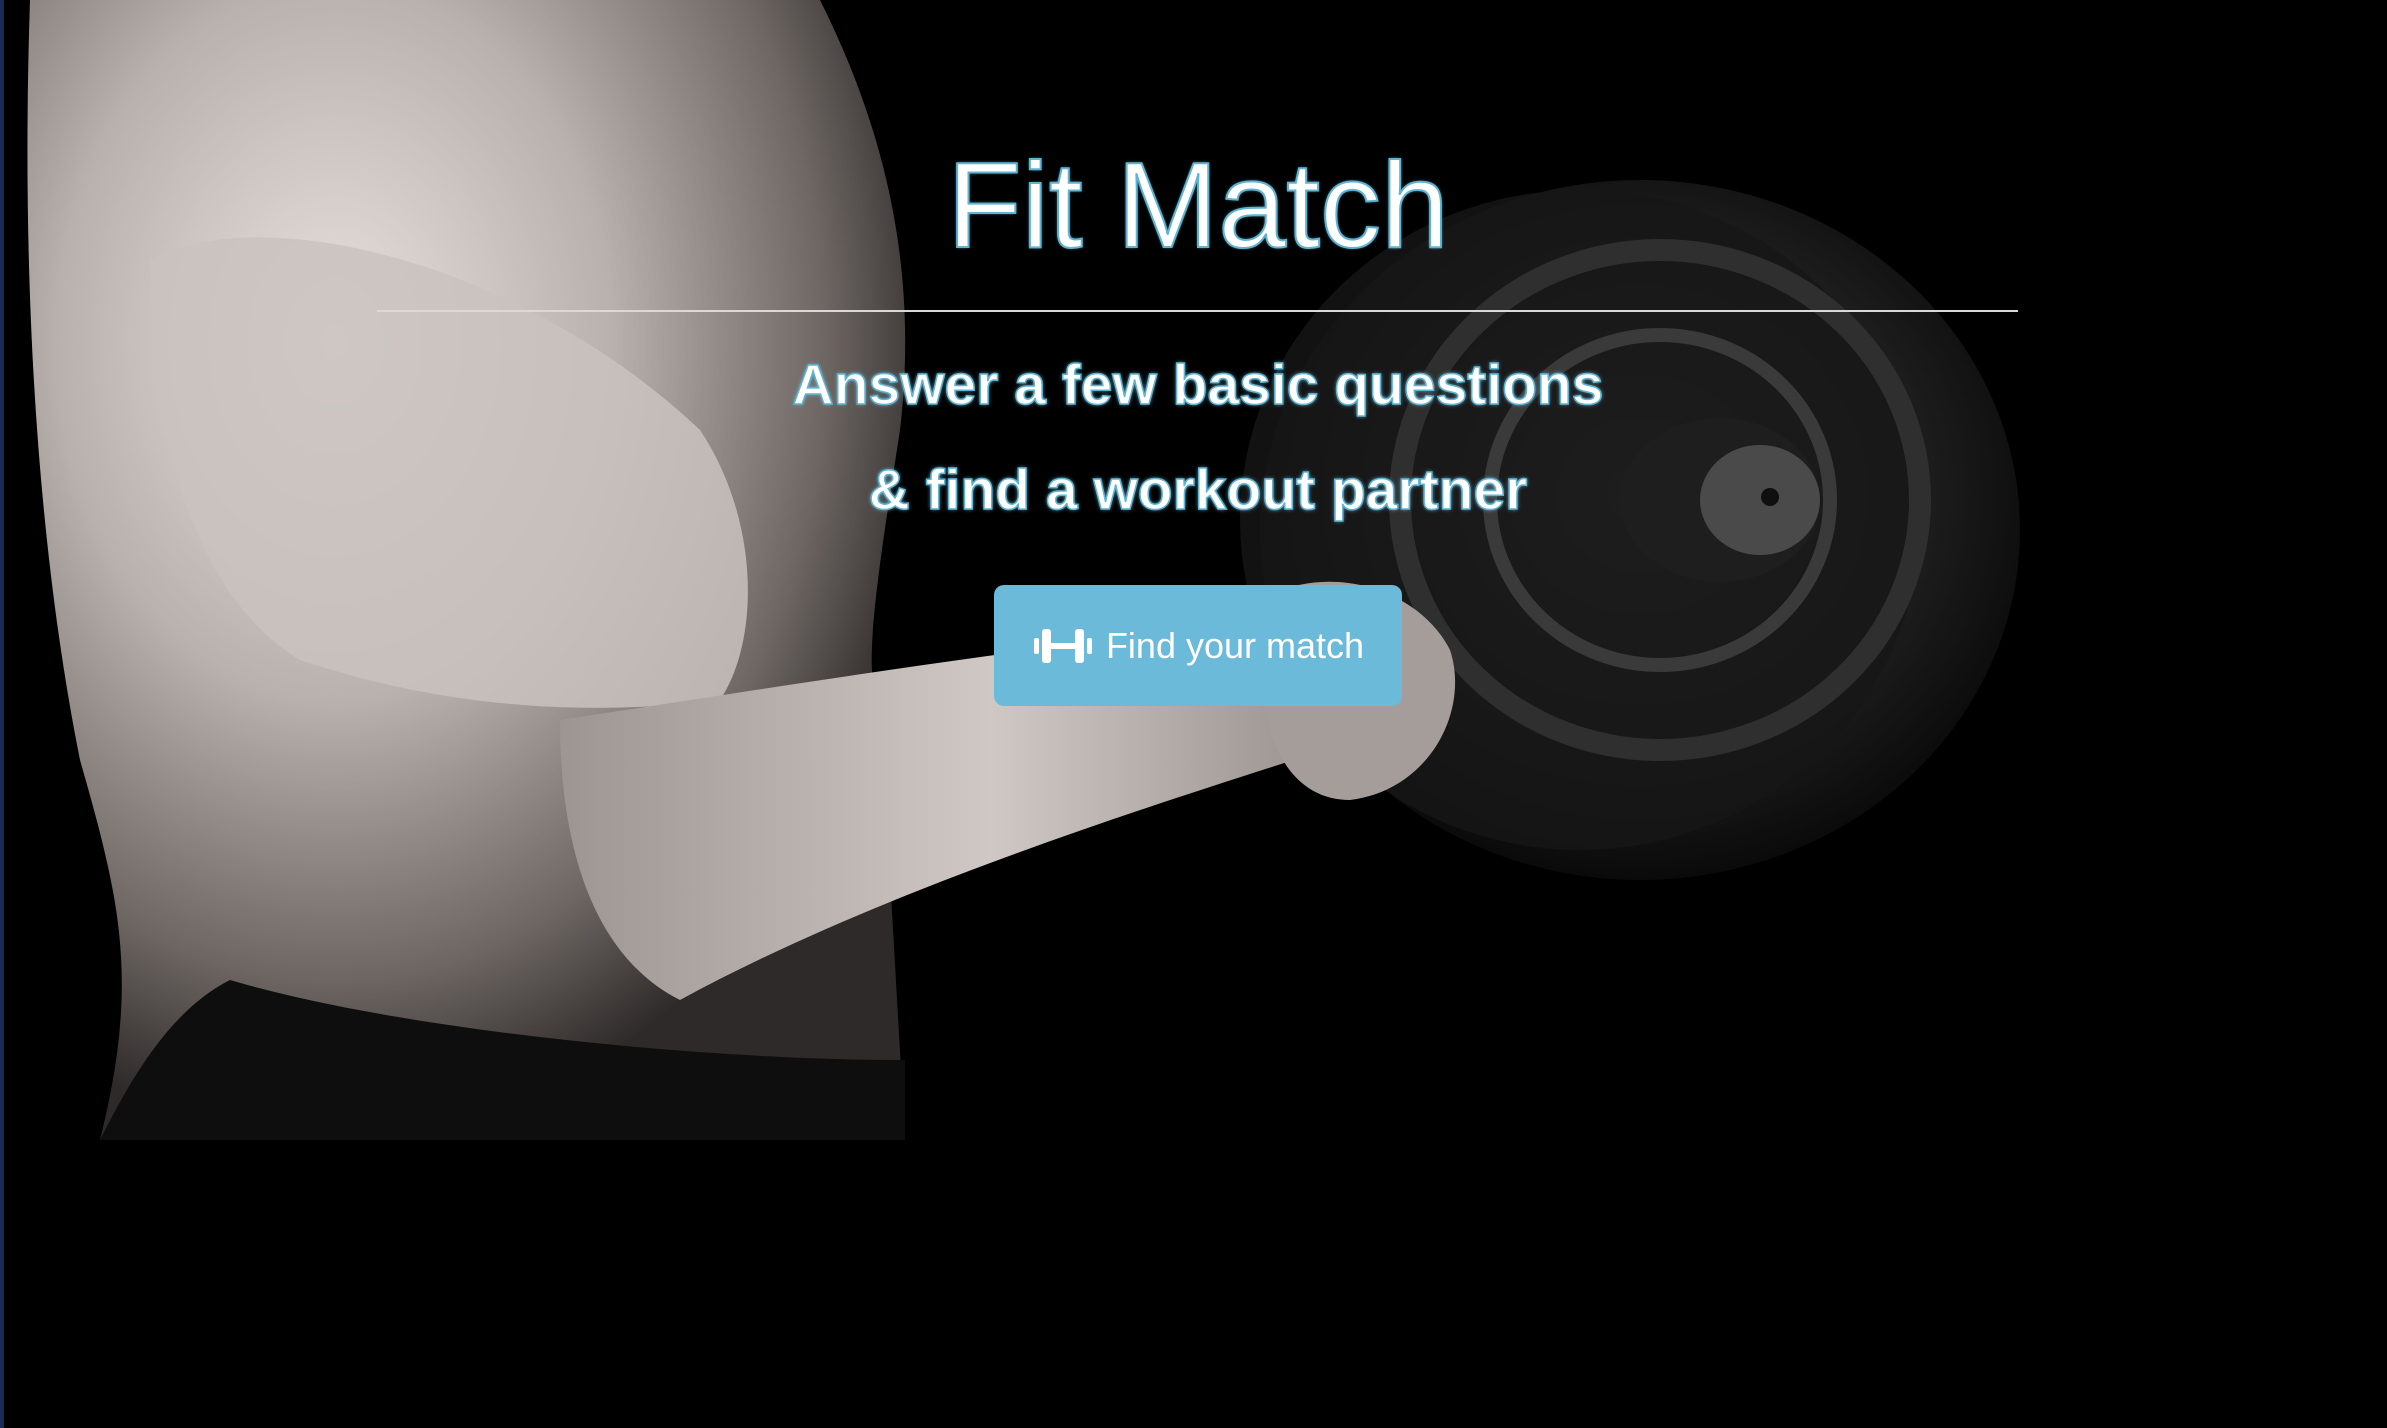  What do you see at coordinates (1198, 205) in the screenshot?
I see `page-title: Fit Match` at bounding box center [1198, 205].